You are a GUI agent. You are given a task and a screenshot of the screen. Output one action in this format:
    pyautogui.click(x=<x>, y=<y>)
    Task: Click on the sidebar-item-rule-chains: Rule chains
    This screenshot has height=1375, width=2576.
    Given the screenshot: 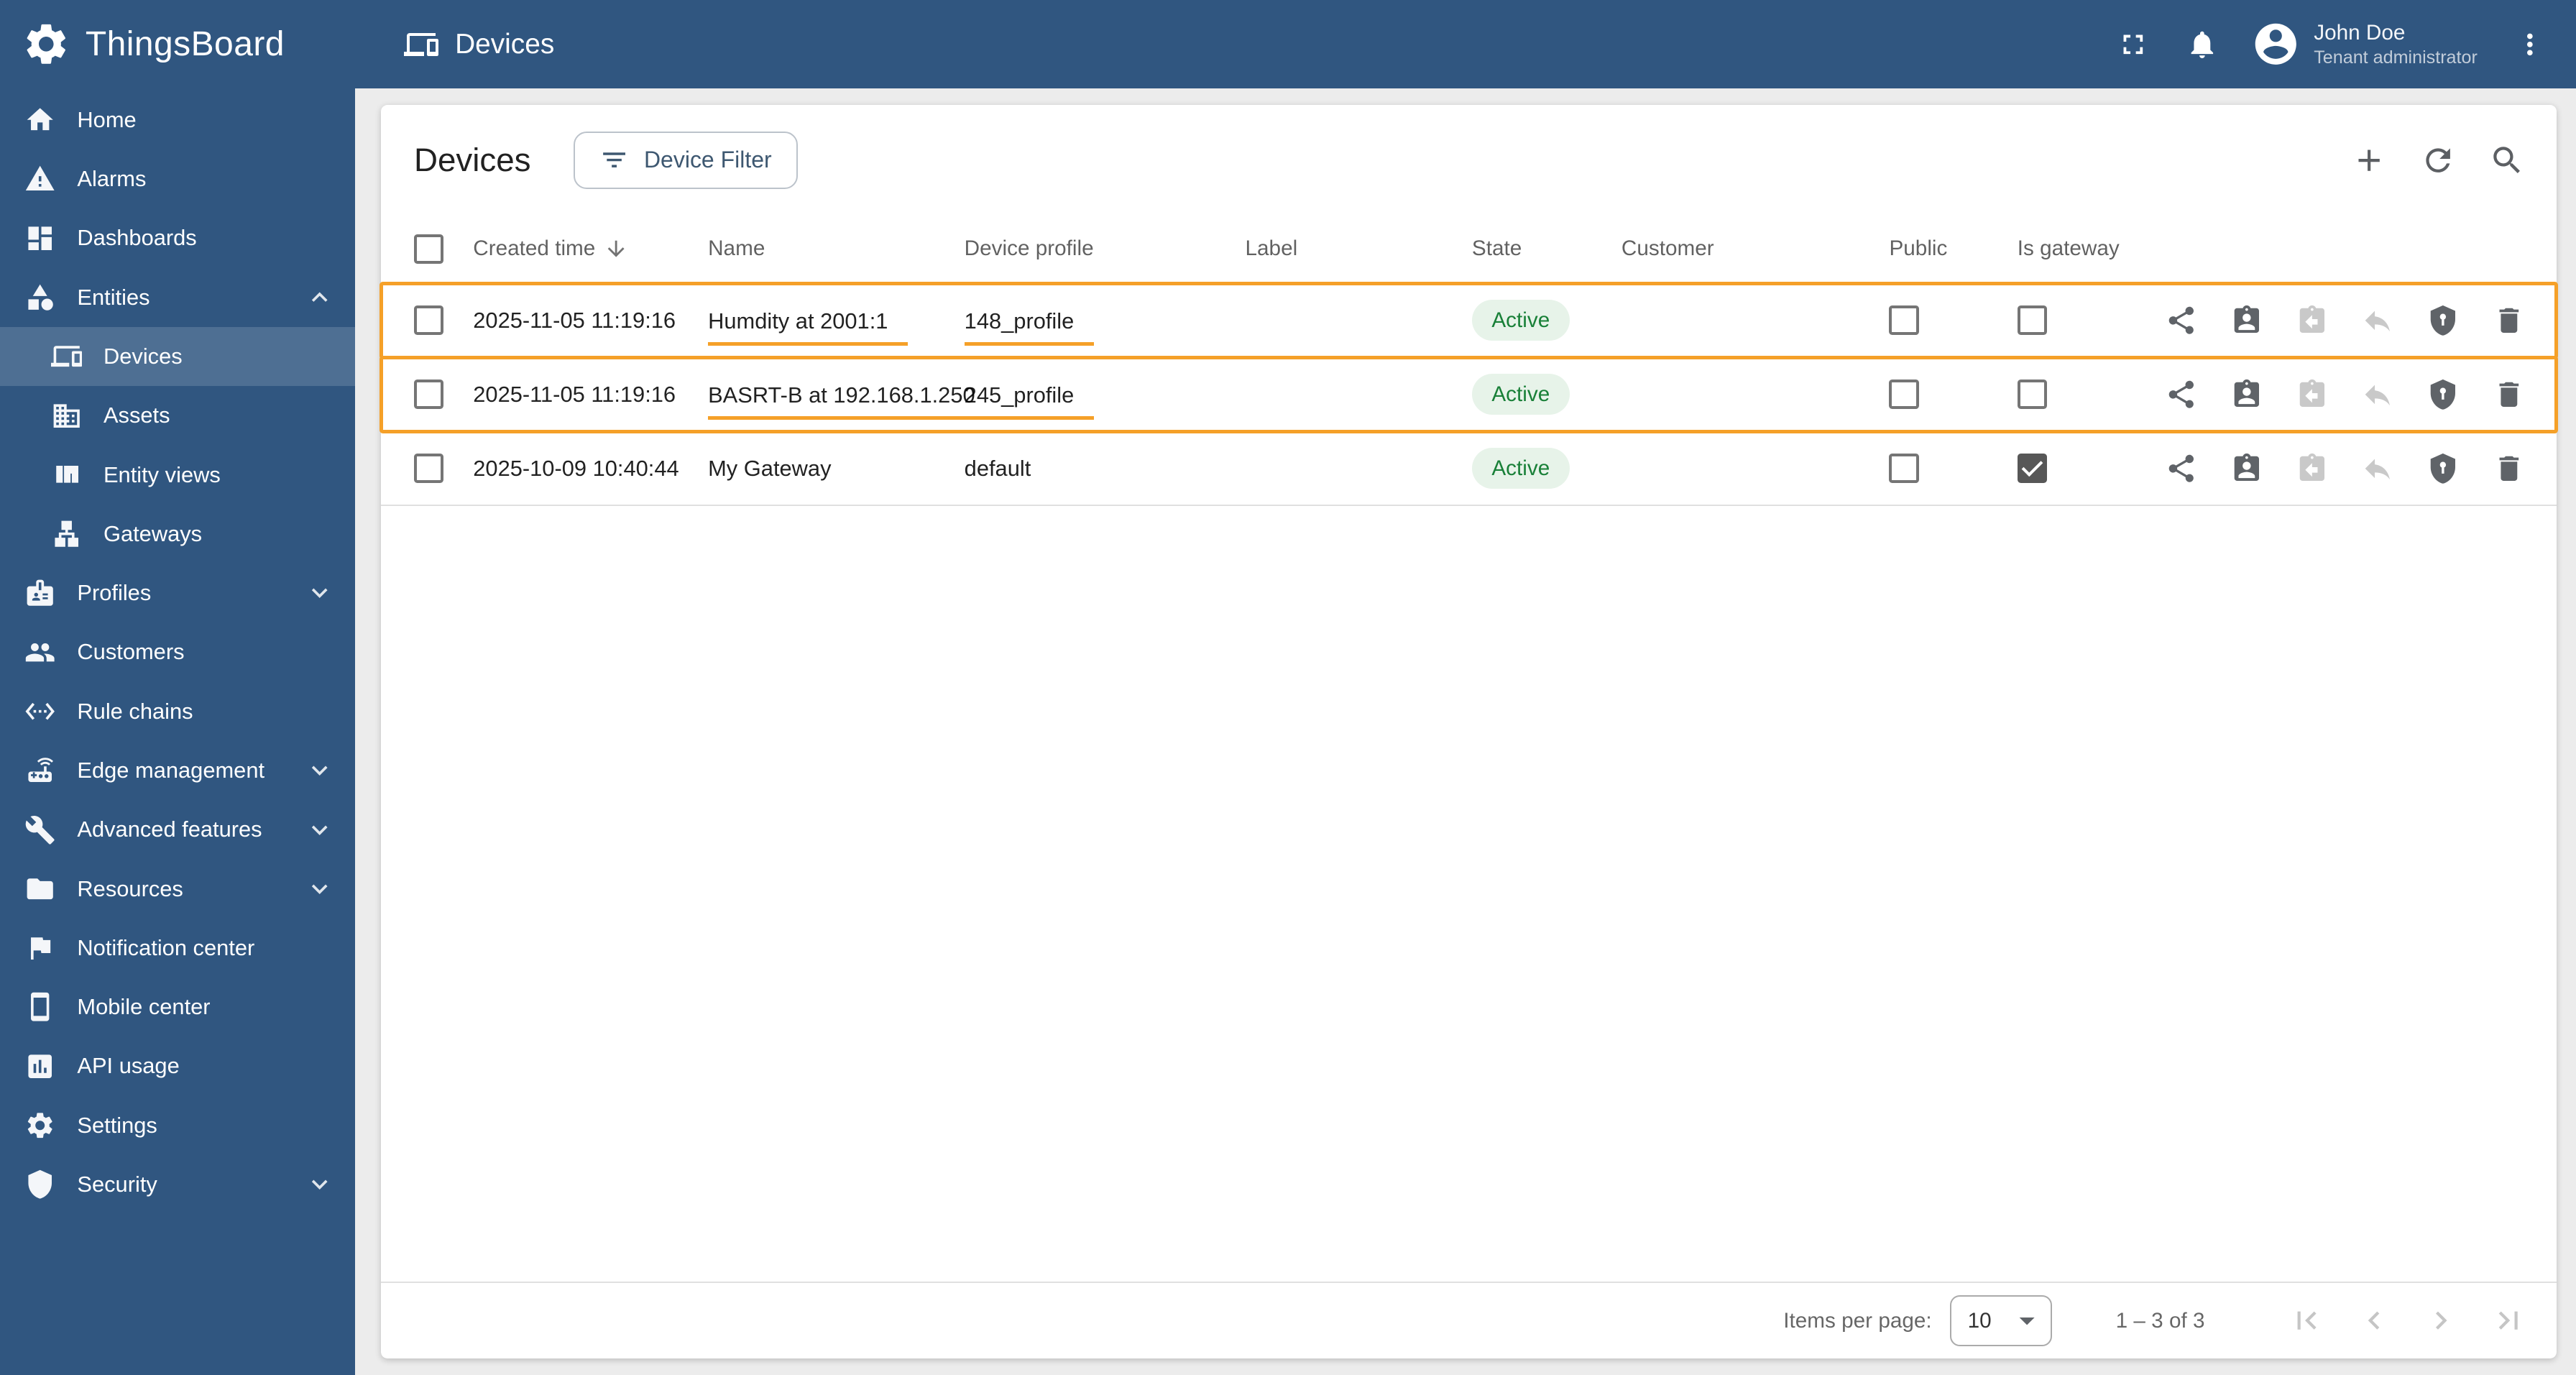 What is the action you would take?
    pyautogui.click(x=177, y=711)
    